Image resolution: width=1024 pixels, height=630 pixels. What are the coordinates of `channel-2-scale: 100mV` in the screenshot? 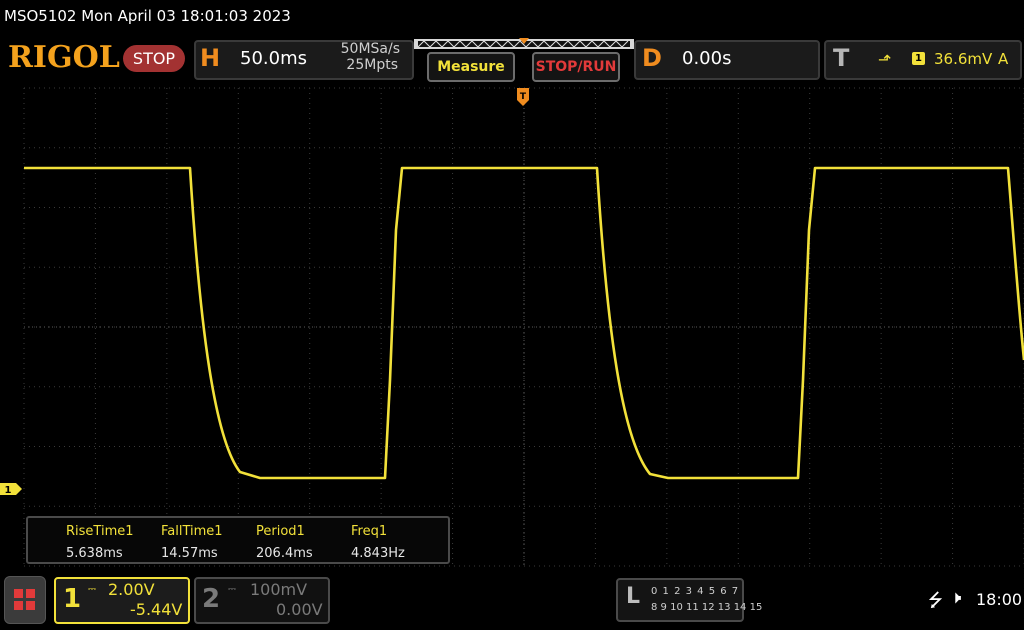 It's located at (279, 589).